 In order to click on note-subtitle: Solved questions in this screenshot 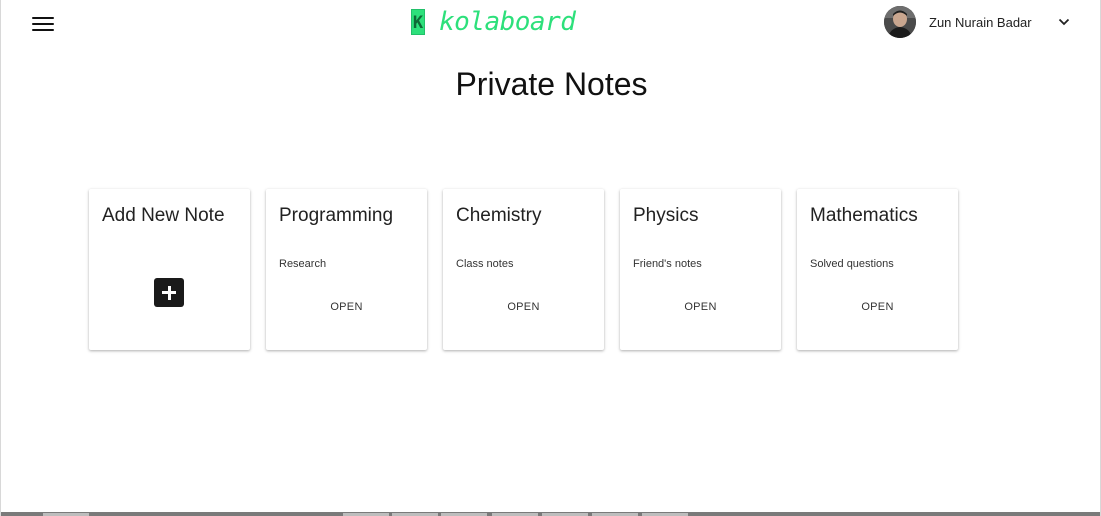, I will do `click(852, 264)`.